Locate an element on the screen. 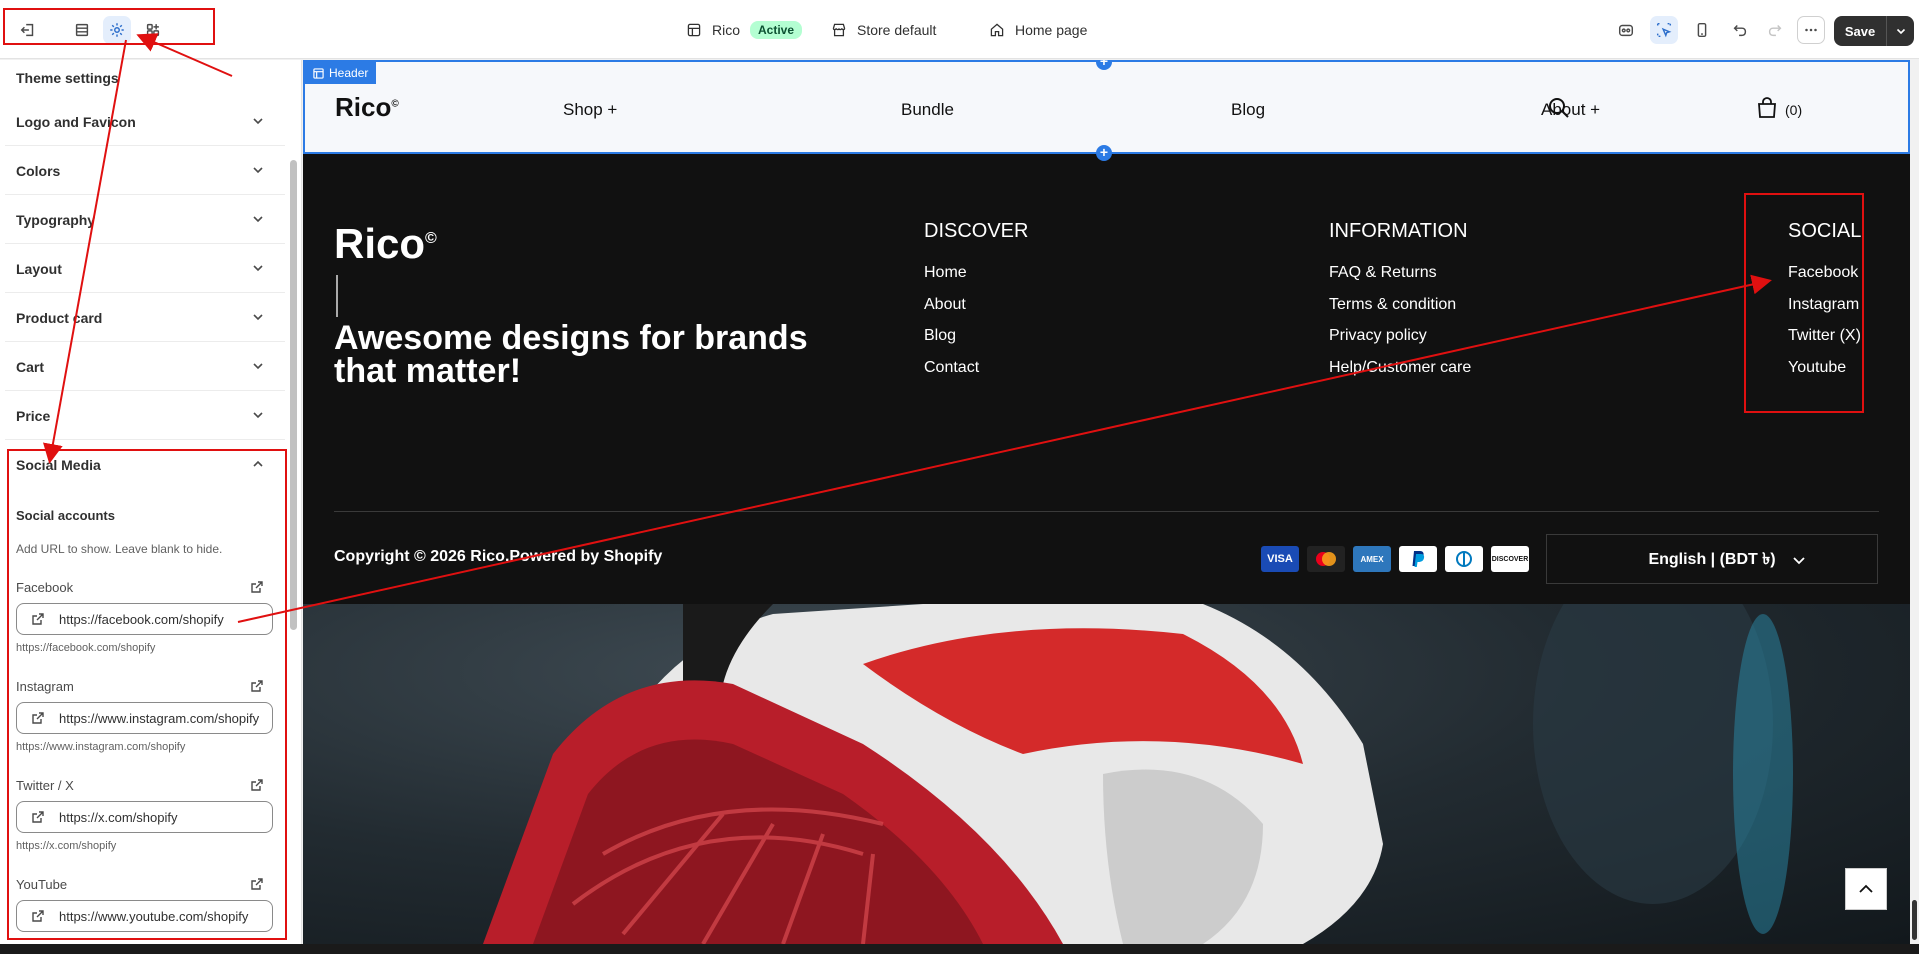 This screenshot has height=954, width=1919. diners-payment-icon is located at coordinates (1464, 559).